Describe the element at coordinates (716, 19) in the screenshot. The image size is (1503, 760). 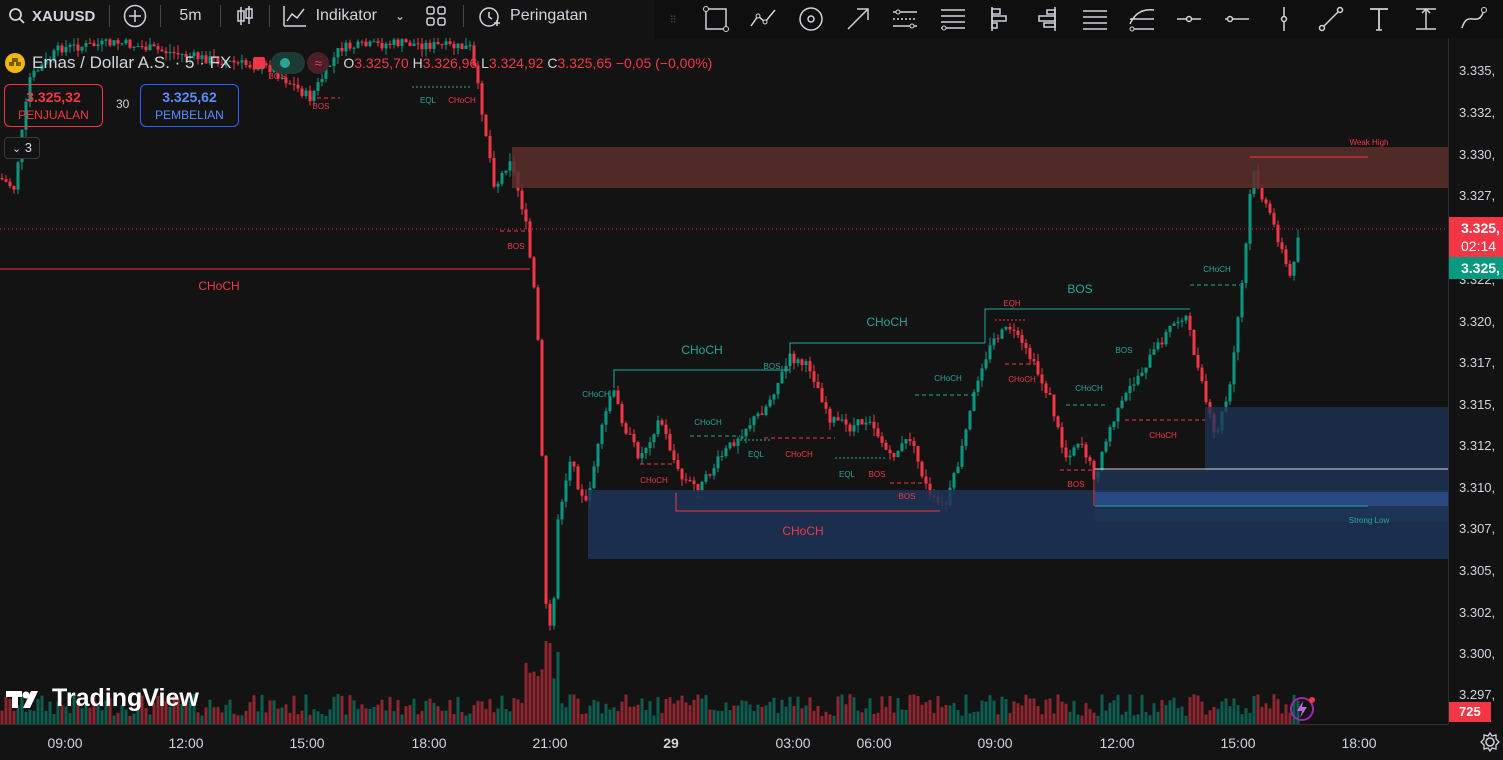
I see `rectangle-tool-icon` at that location.